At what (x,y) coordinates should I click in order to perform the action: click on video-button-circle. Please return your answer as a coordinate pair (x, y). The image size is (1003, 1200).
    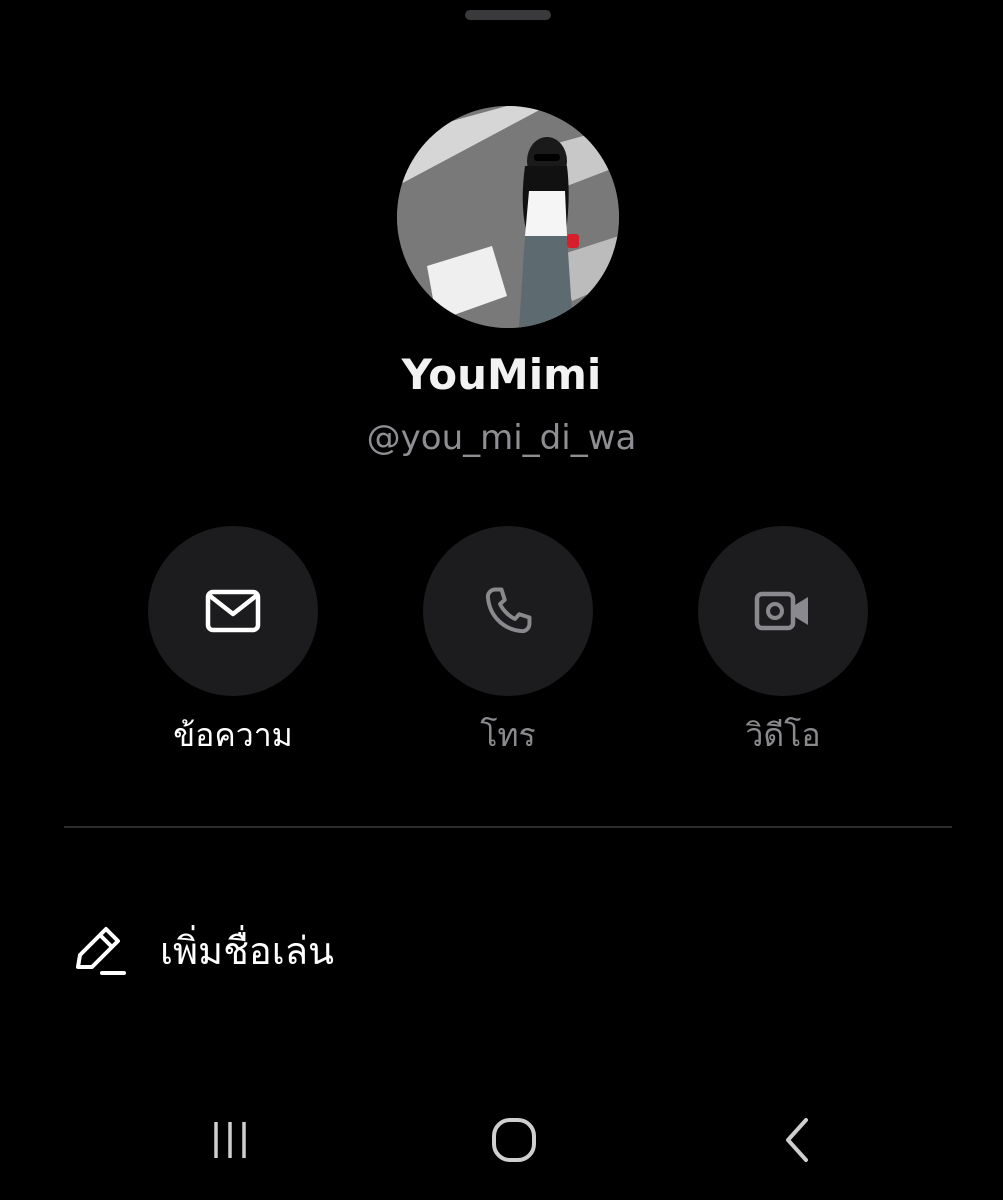
    Looking at the image, I should click on (783, 611).